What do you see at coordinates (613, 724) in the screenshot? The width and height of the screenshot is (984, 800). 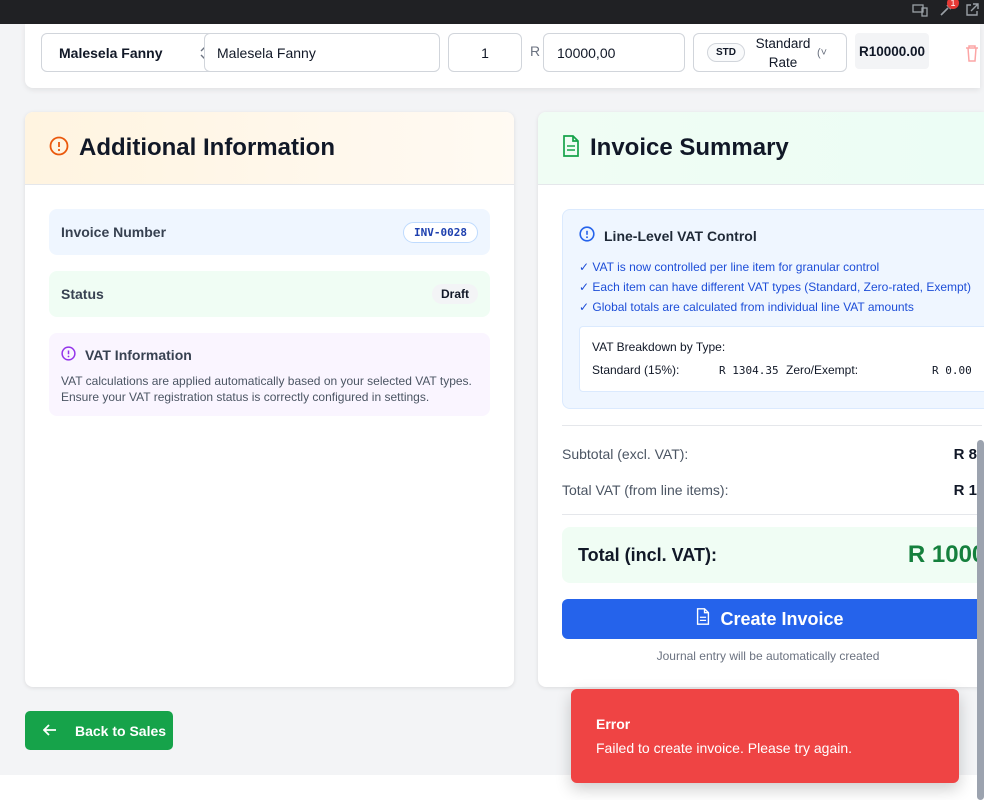 I see `toast-title: Error` at bounding box center [613, 724].